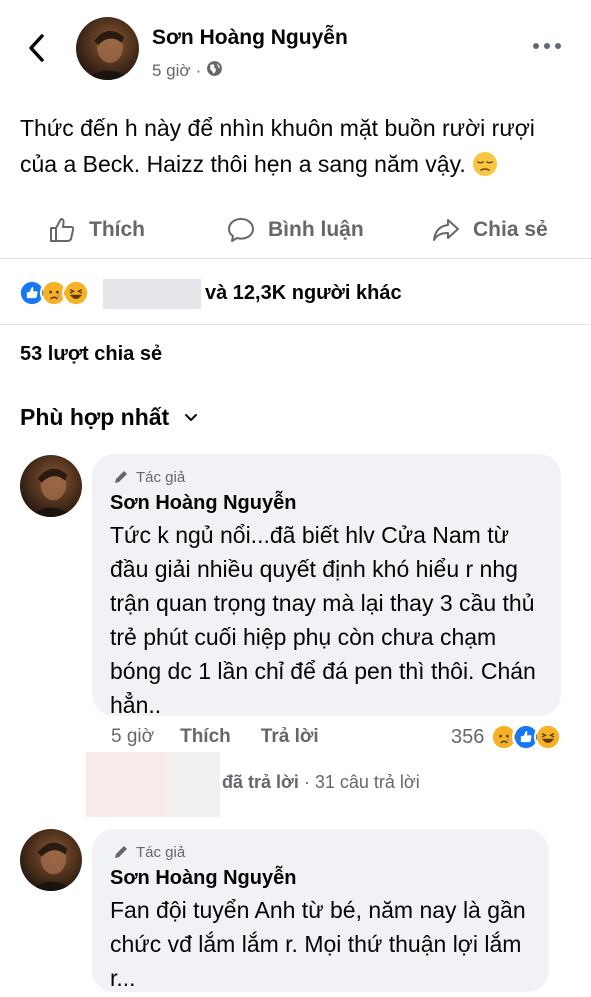 This screenshot has width=591, height=997. Describe the element at coordinates (205, 737) in the screenshot. I see `comment-like-button: Thích` at that location.